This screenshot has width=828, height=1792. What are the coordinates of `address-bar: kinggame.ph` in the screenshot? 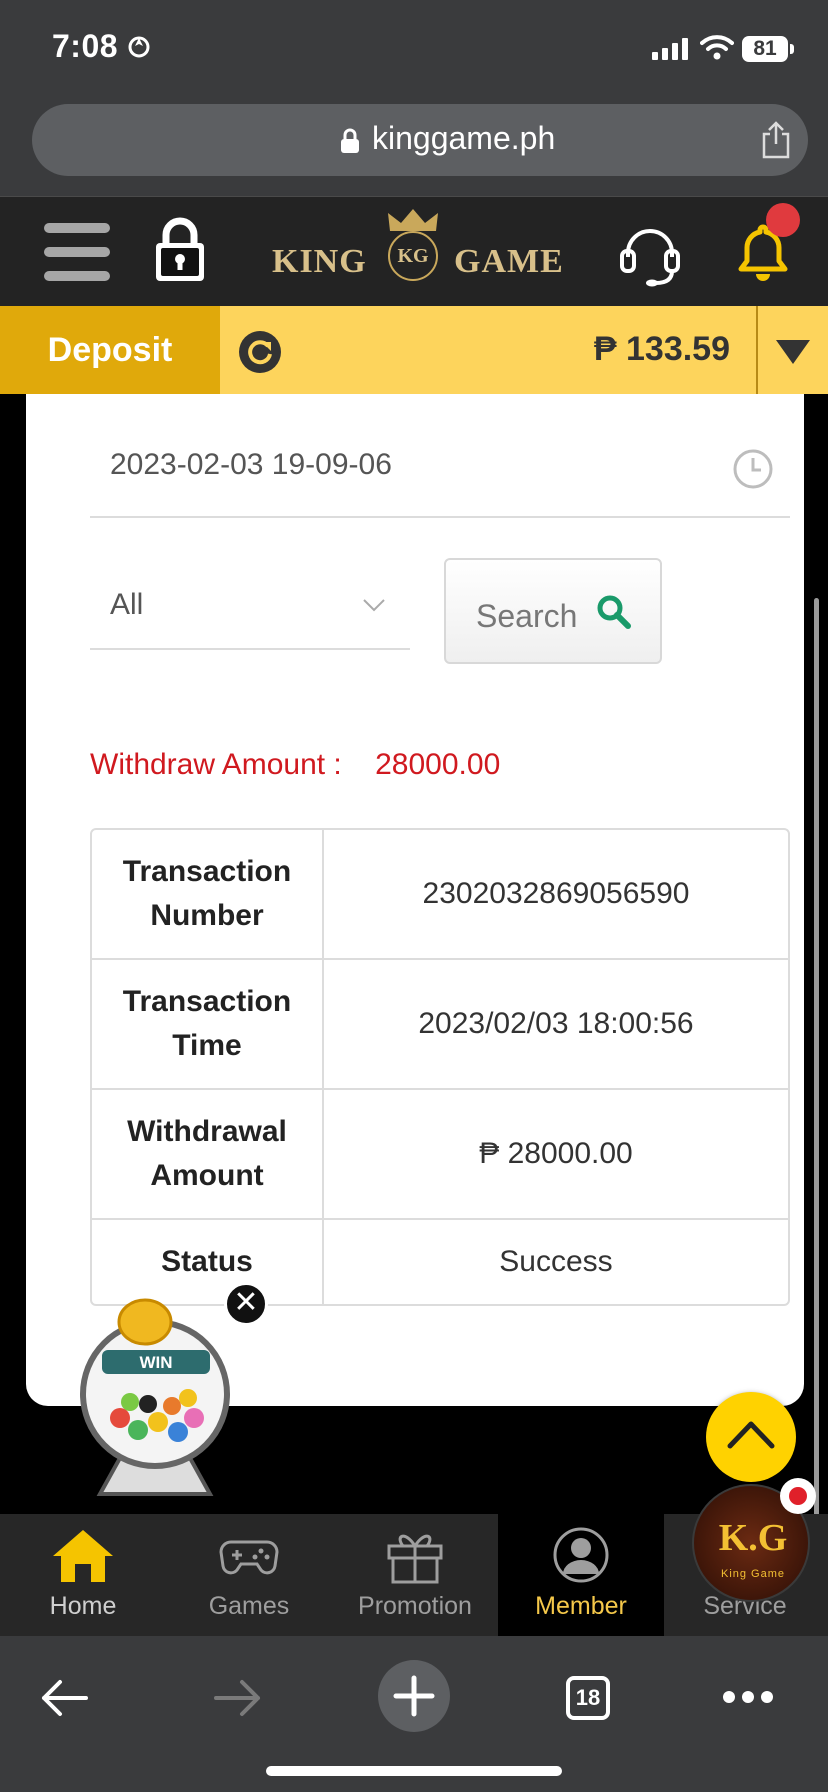 It's located at (420, 140).